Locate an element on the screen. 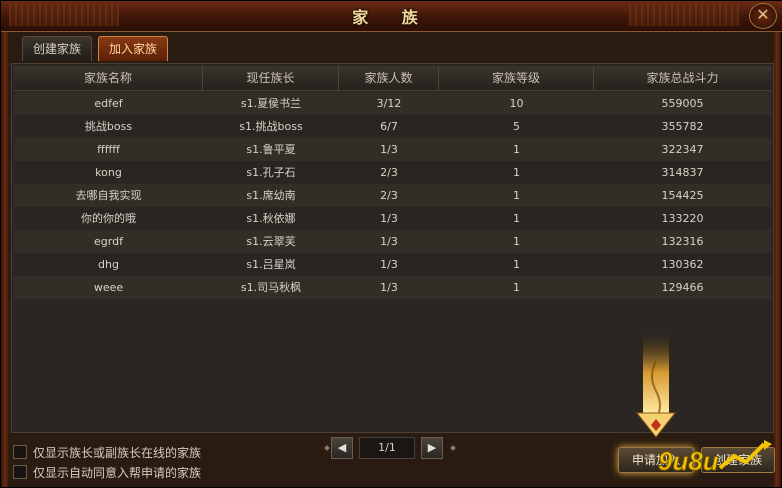 The height and width of the screenshot is (488, 782). column-header-level: 家族等级 is located at coordinates (516, 78).